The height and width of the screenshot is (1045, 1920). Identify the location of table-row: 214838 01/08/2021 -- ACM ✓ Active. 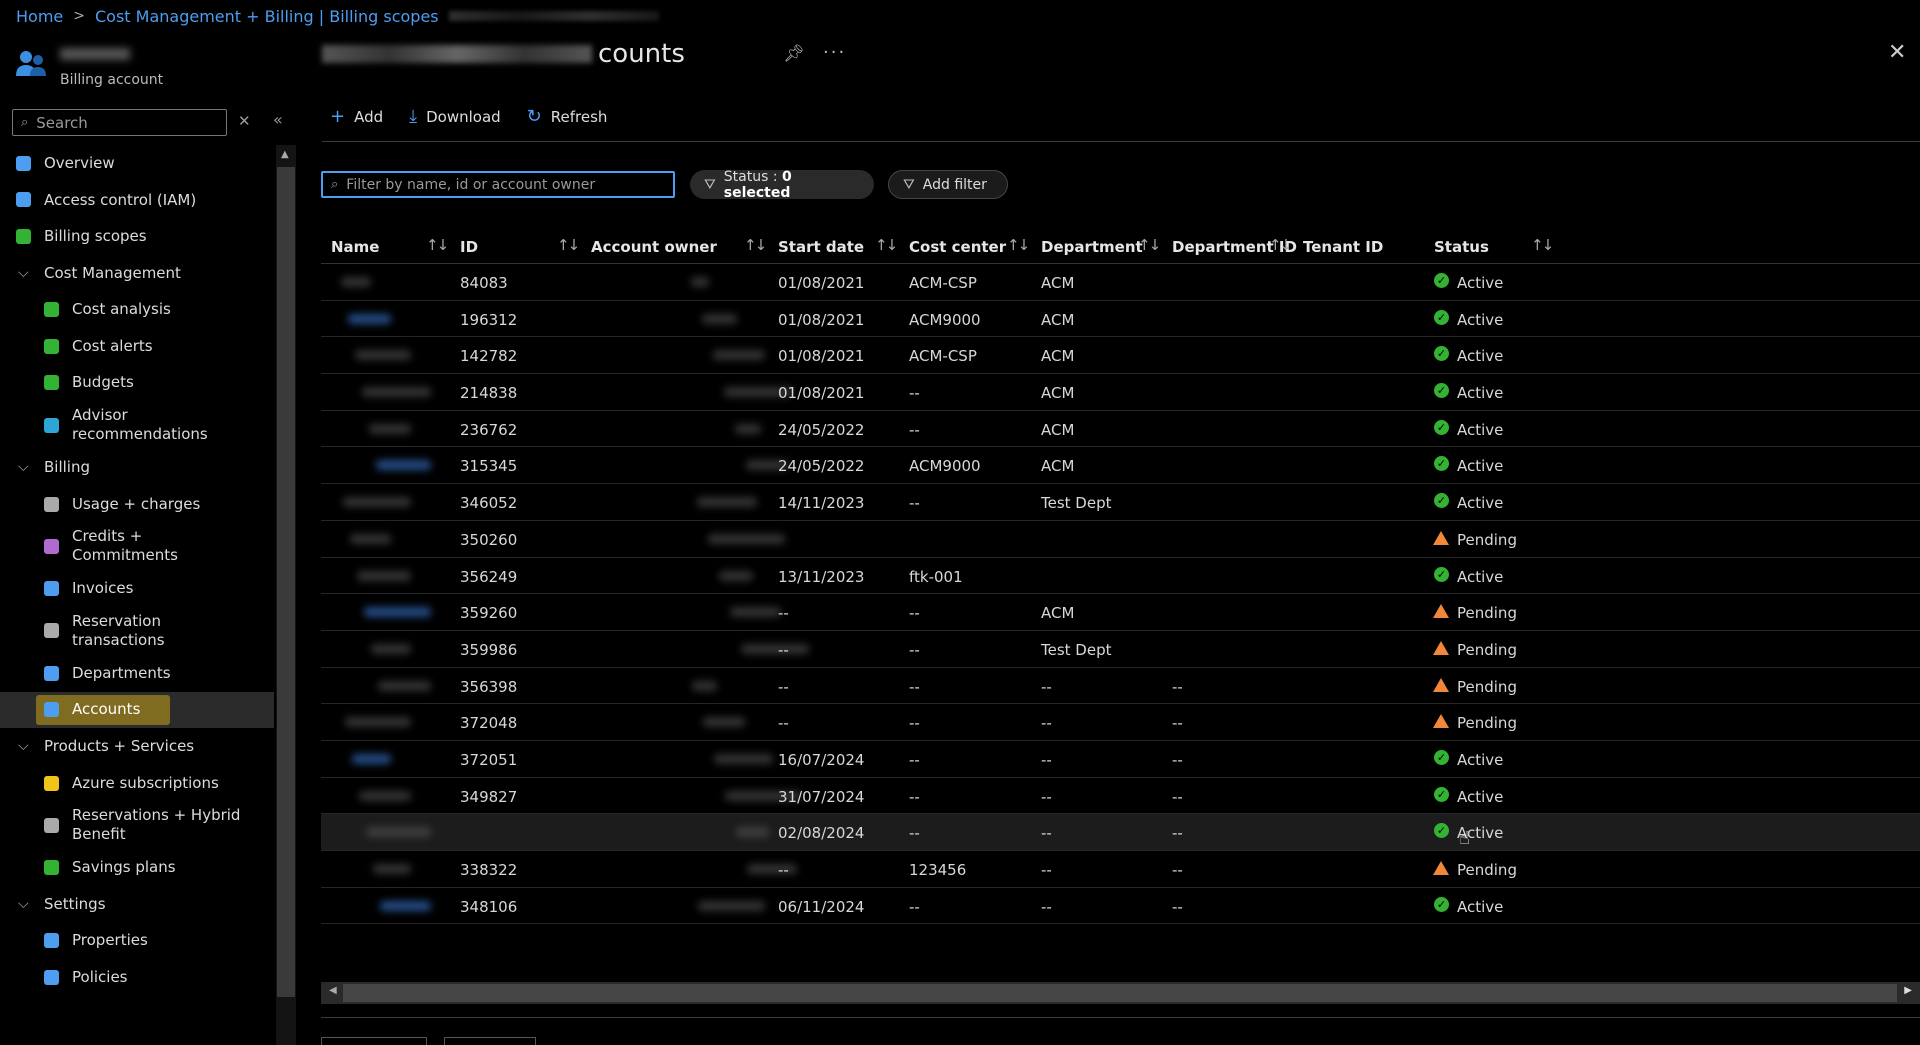
(1120, 392).